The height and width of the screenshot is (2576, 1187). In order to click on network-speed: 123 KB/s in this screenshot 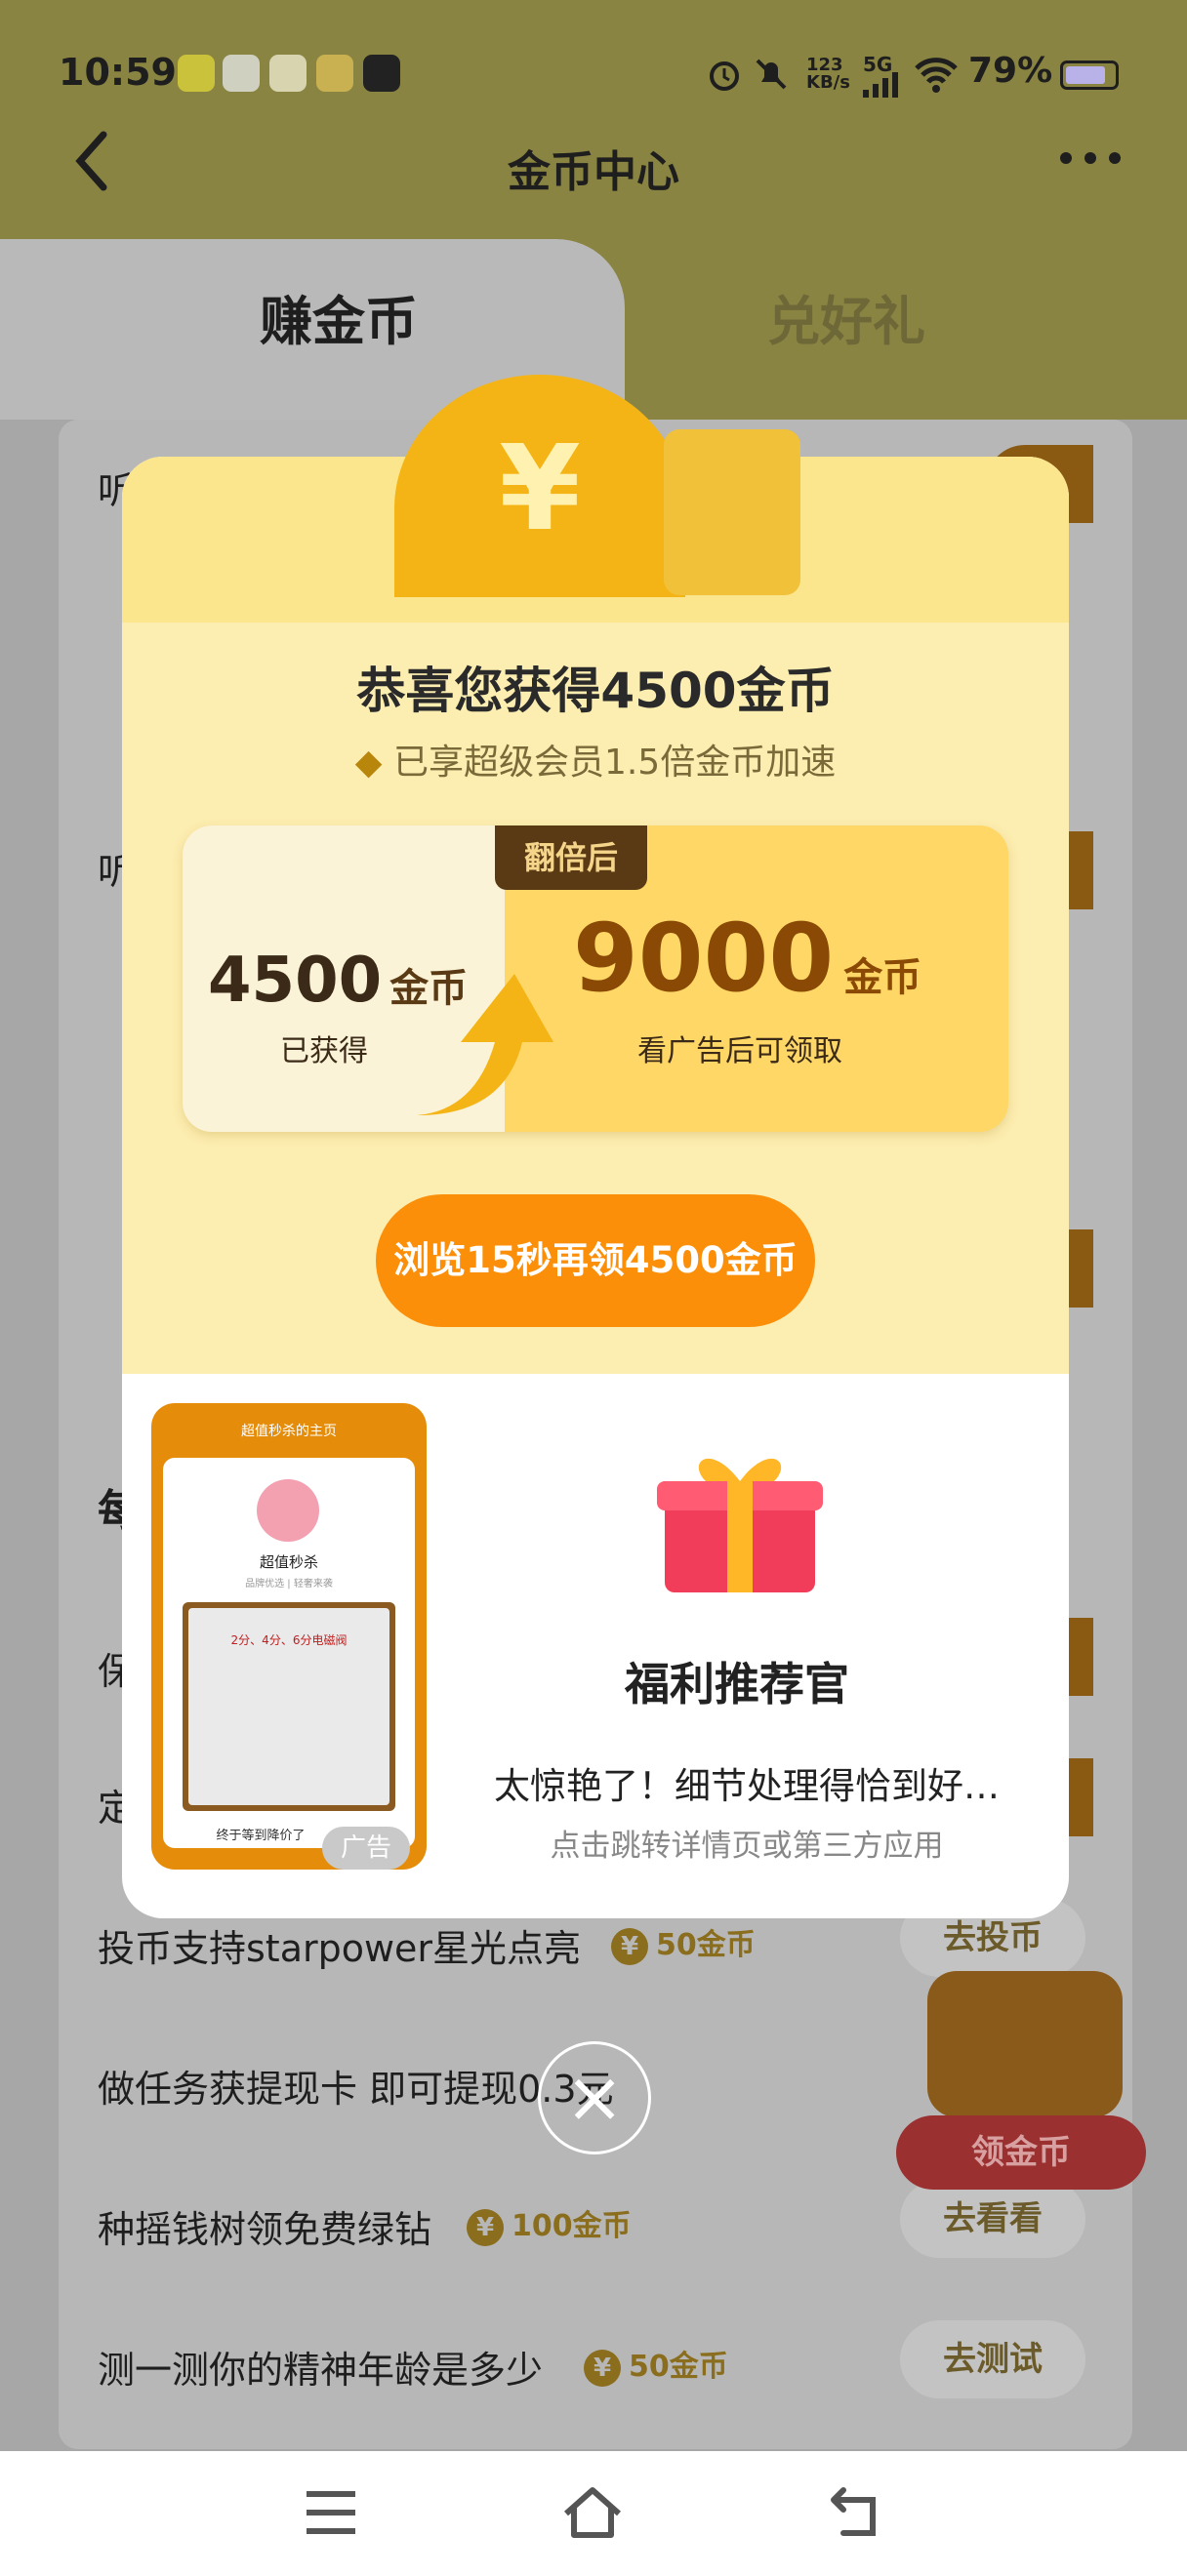, I will do `click(828, 74)`.